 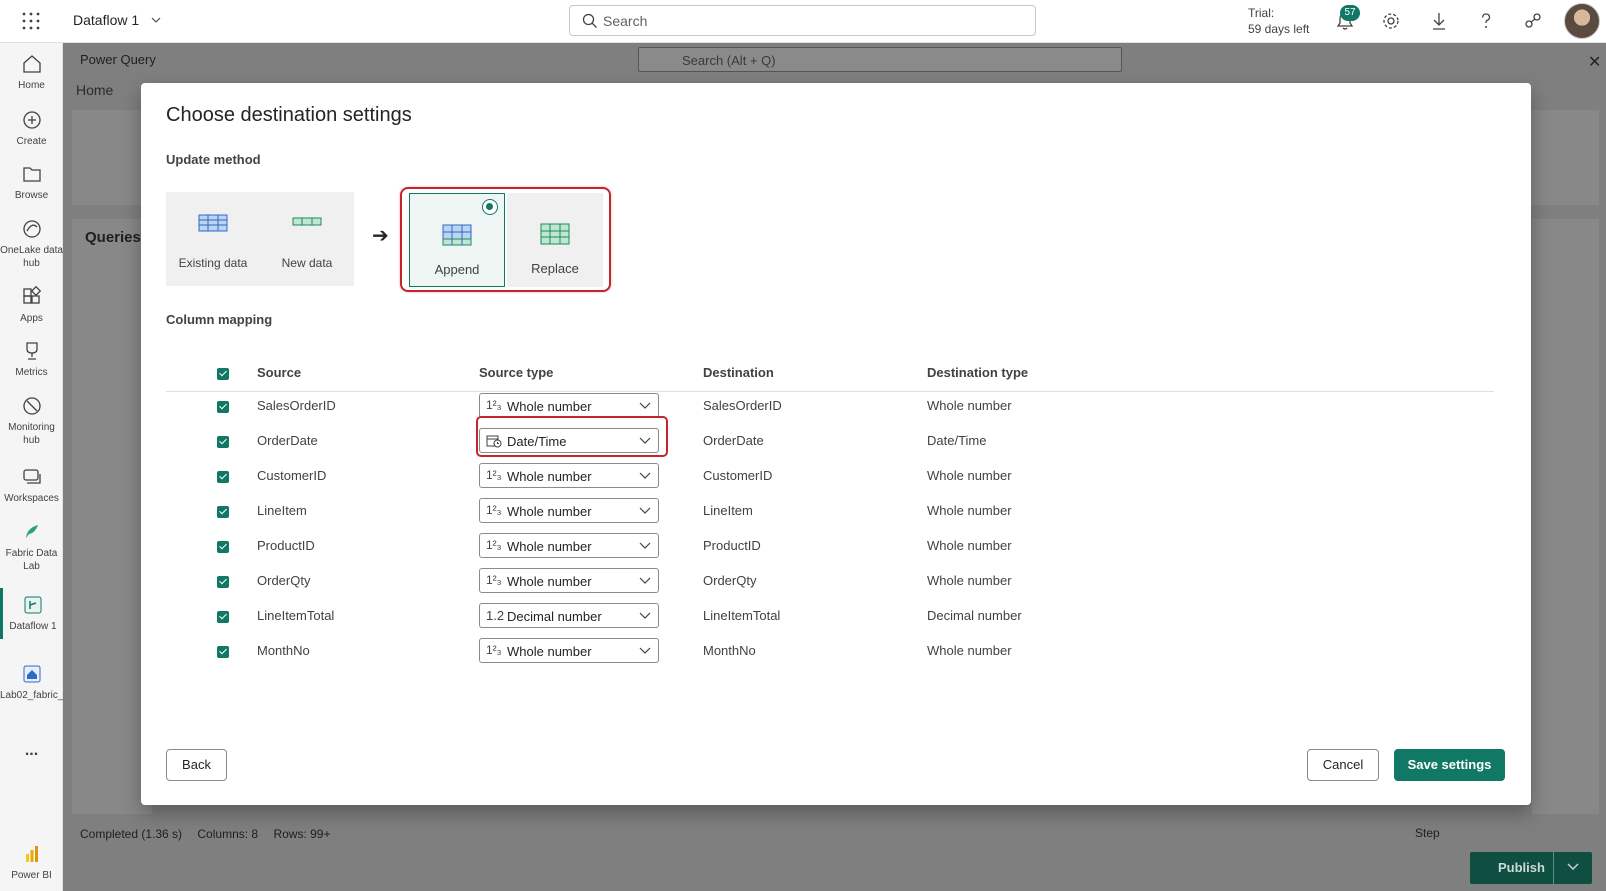 What do you see at coordinates (31, 72) in the screenshot?
I see `nav-home: Home` at bounding box center [31, 72].